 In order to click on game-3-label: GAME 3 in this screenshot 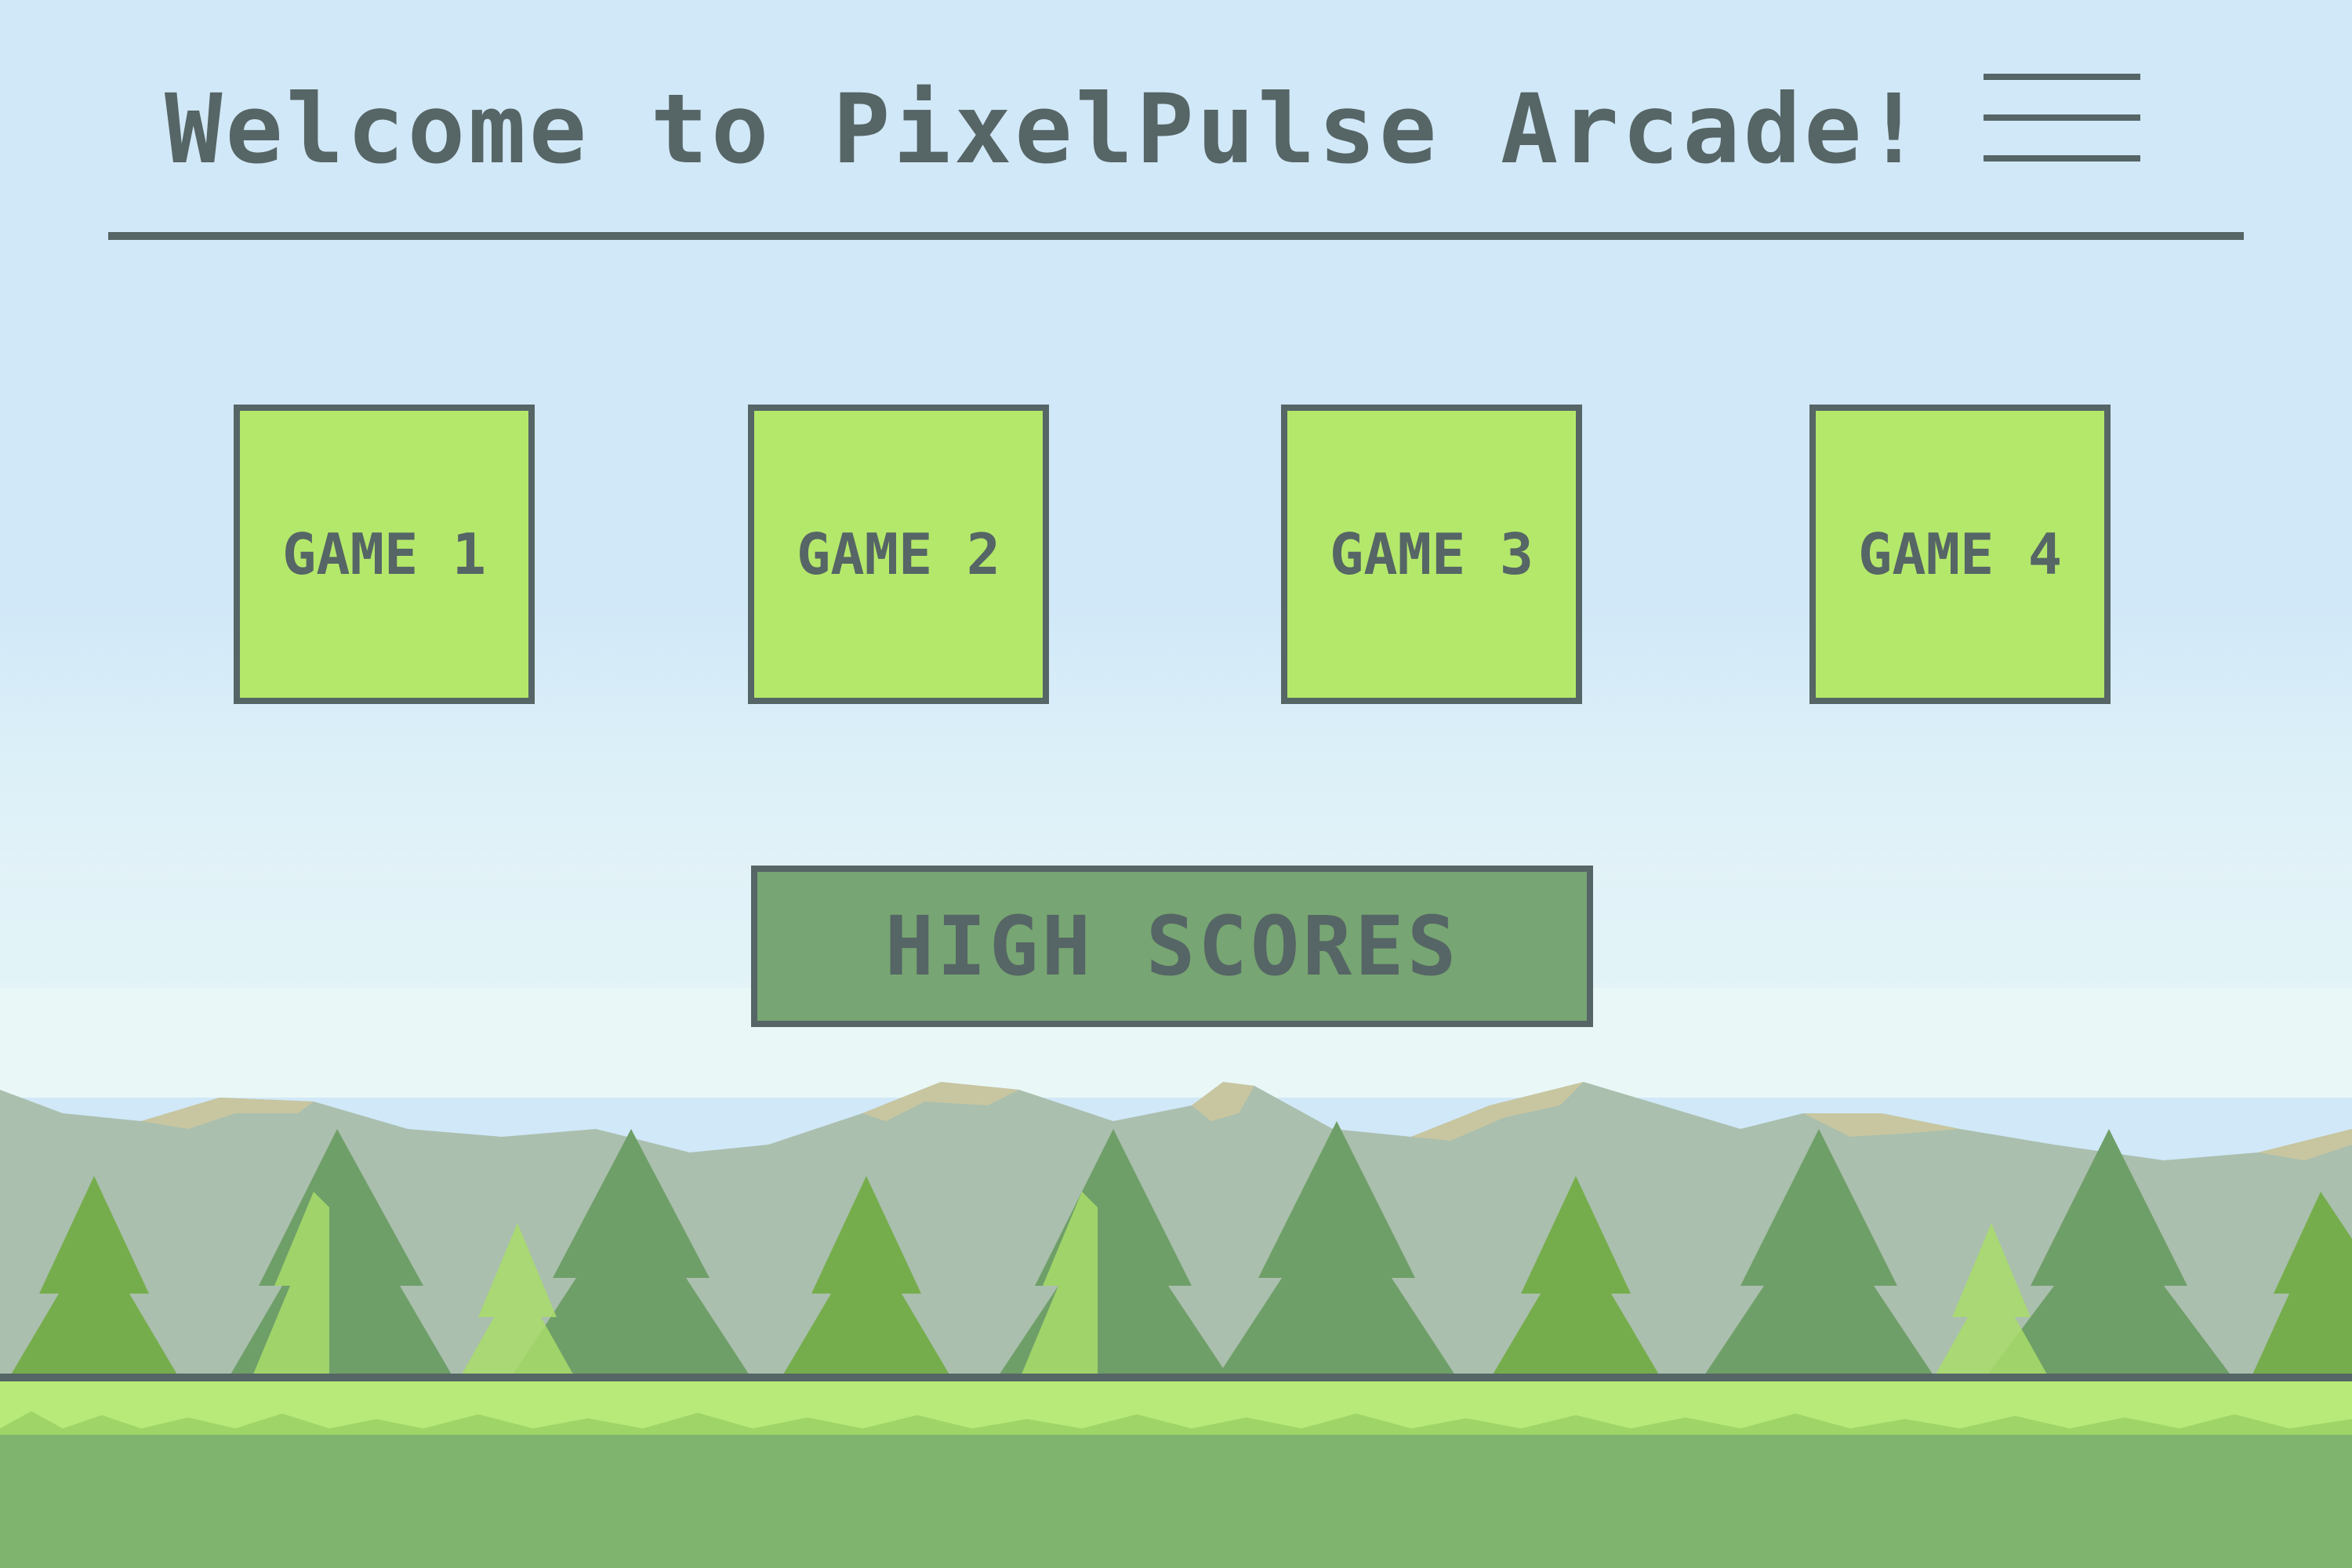, I will do `click(1431, 554)`.